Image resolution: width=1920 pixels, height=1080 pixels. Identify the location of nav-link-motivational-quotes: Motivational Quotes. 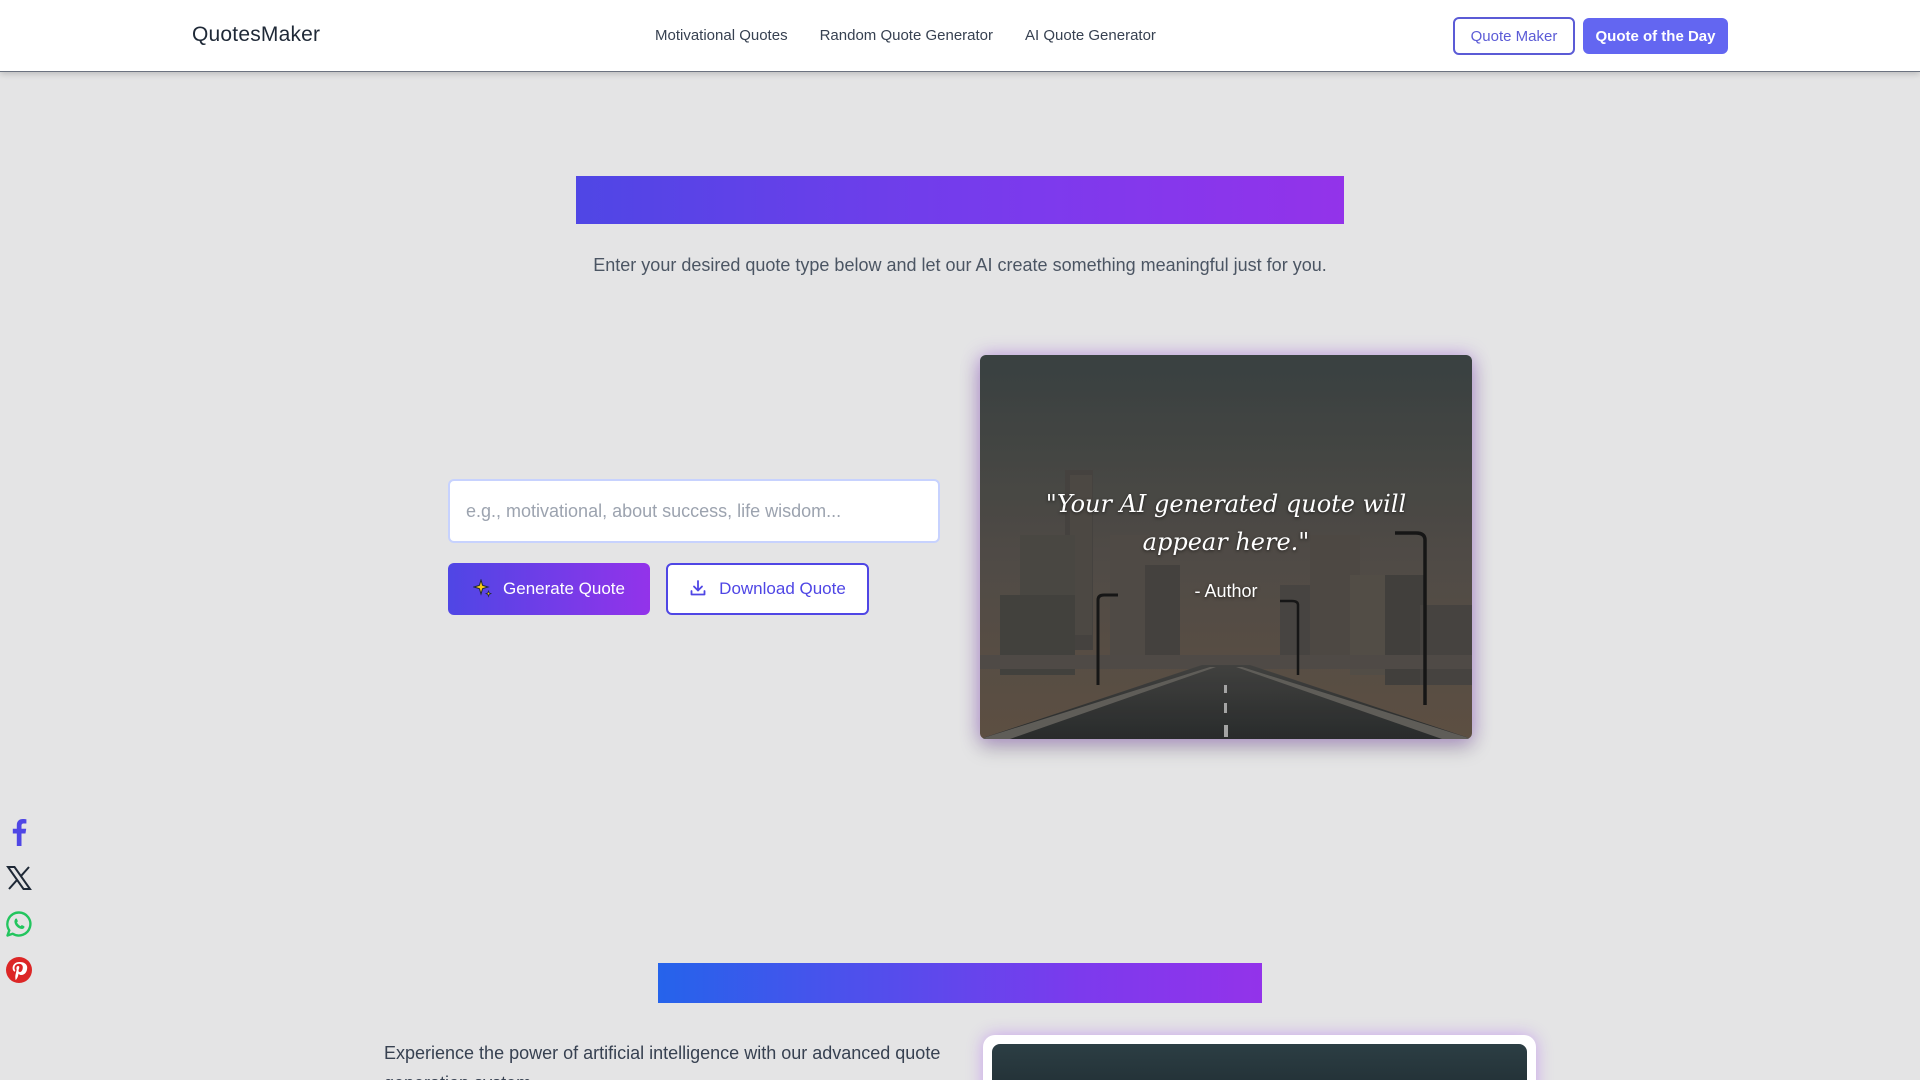
(721, 35).